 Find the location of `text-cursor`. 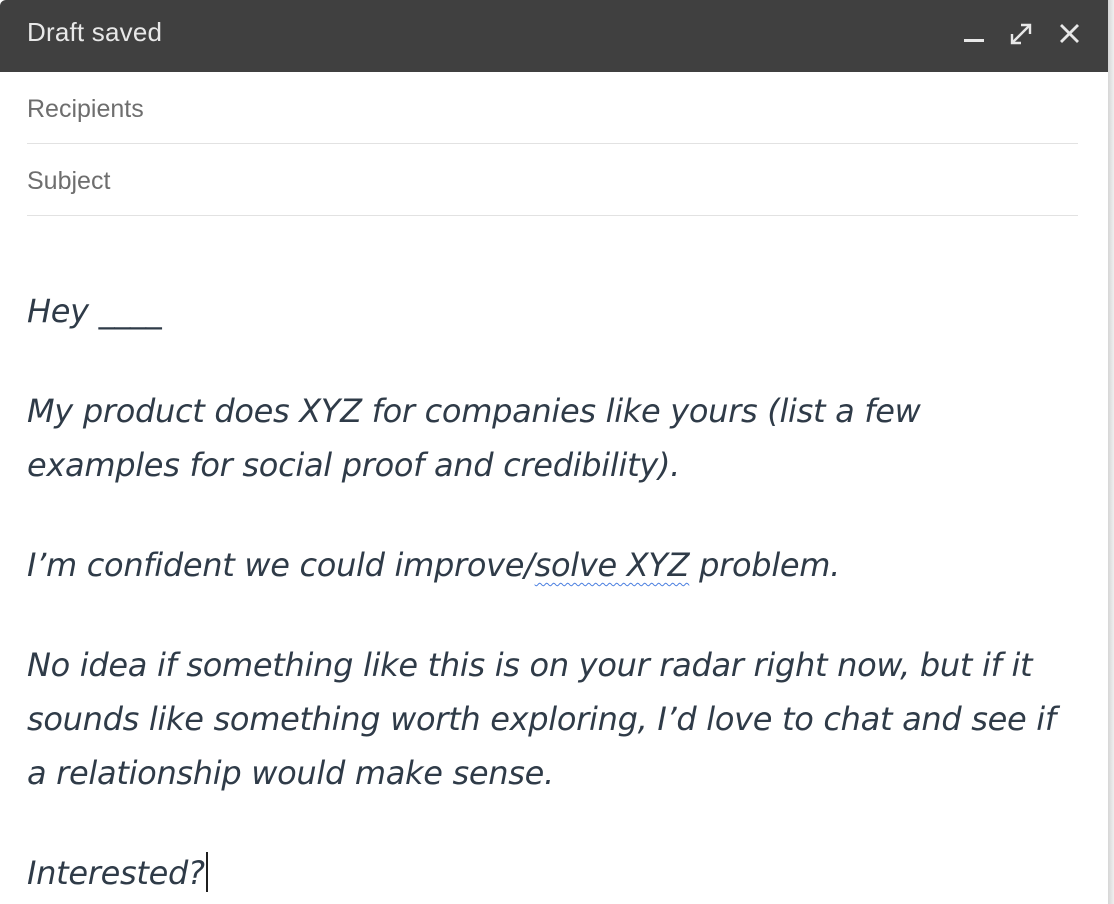

text-cursor is located at coordinates (206, 872).